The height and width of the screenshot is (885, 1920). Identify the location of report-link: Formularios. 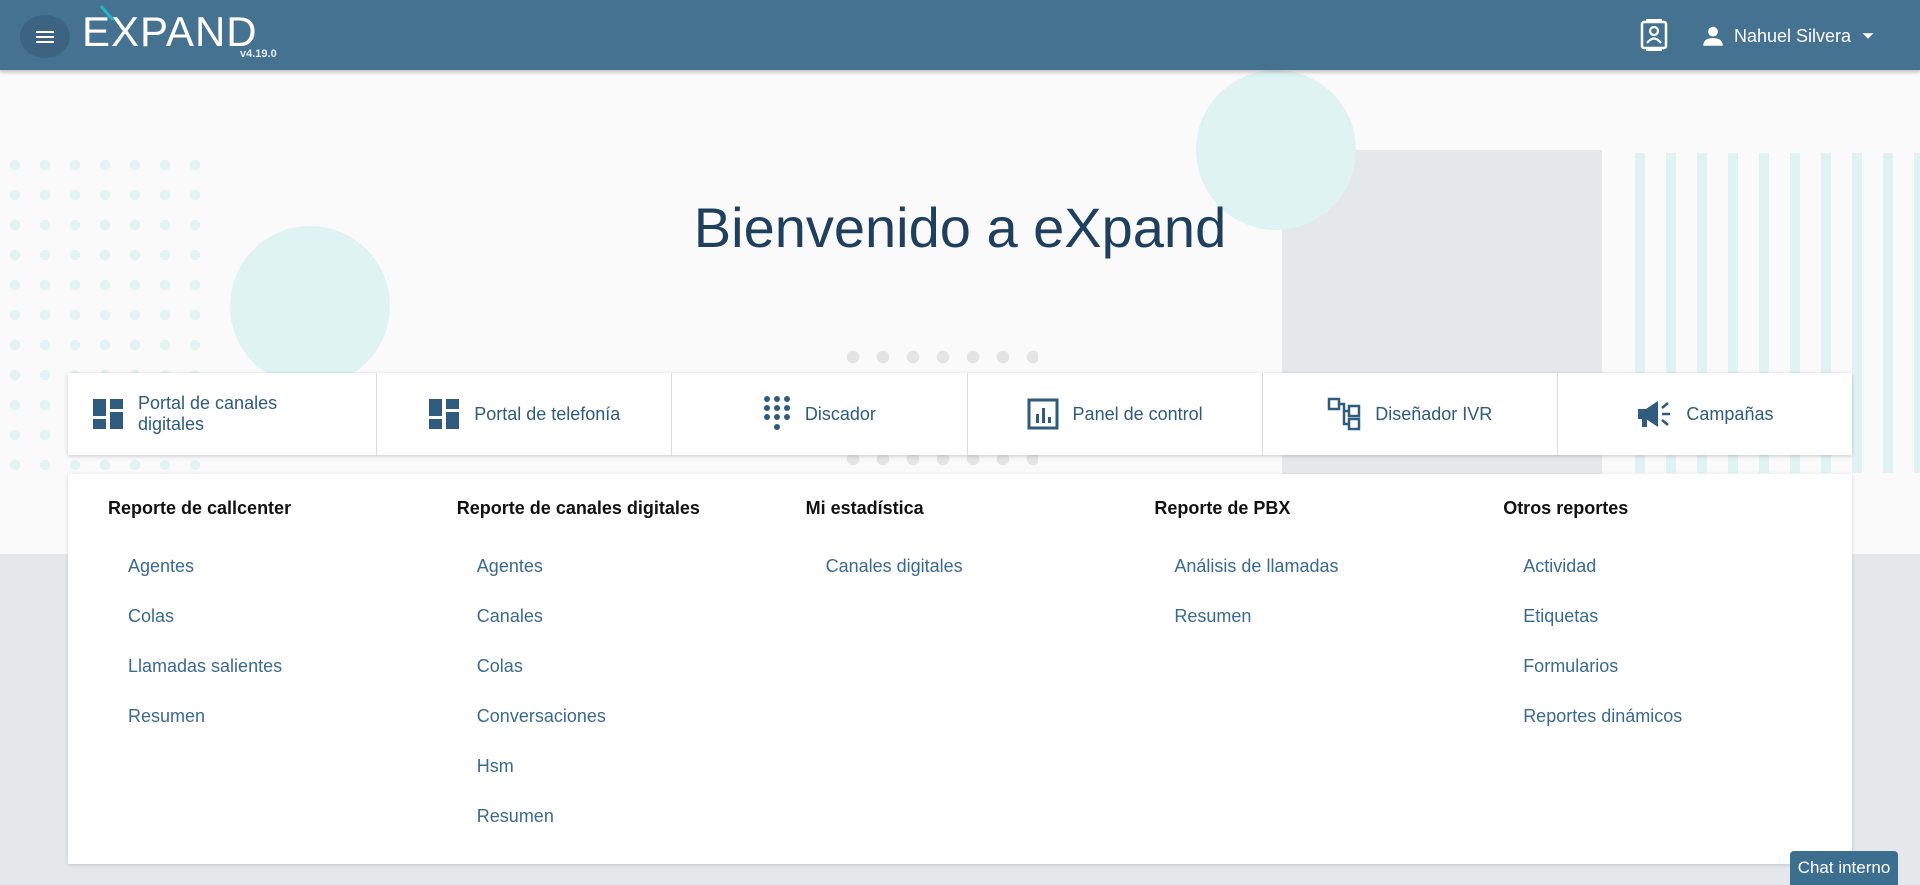
(1677, 681).